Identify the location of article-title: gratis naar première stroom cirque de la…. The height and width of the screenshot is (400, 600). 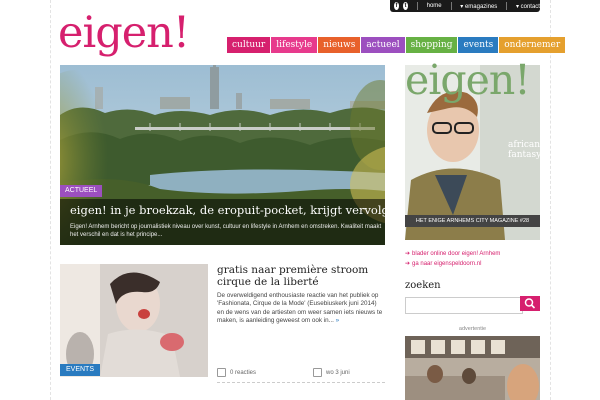
(301, 276).